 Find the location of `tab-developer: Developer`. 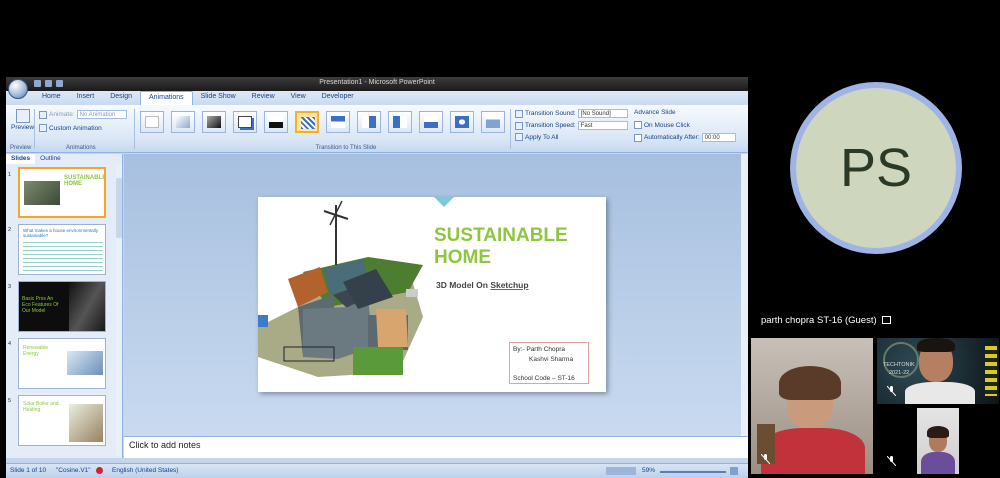

tab-developer: Developer is located at coordinates (338, 98).